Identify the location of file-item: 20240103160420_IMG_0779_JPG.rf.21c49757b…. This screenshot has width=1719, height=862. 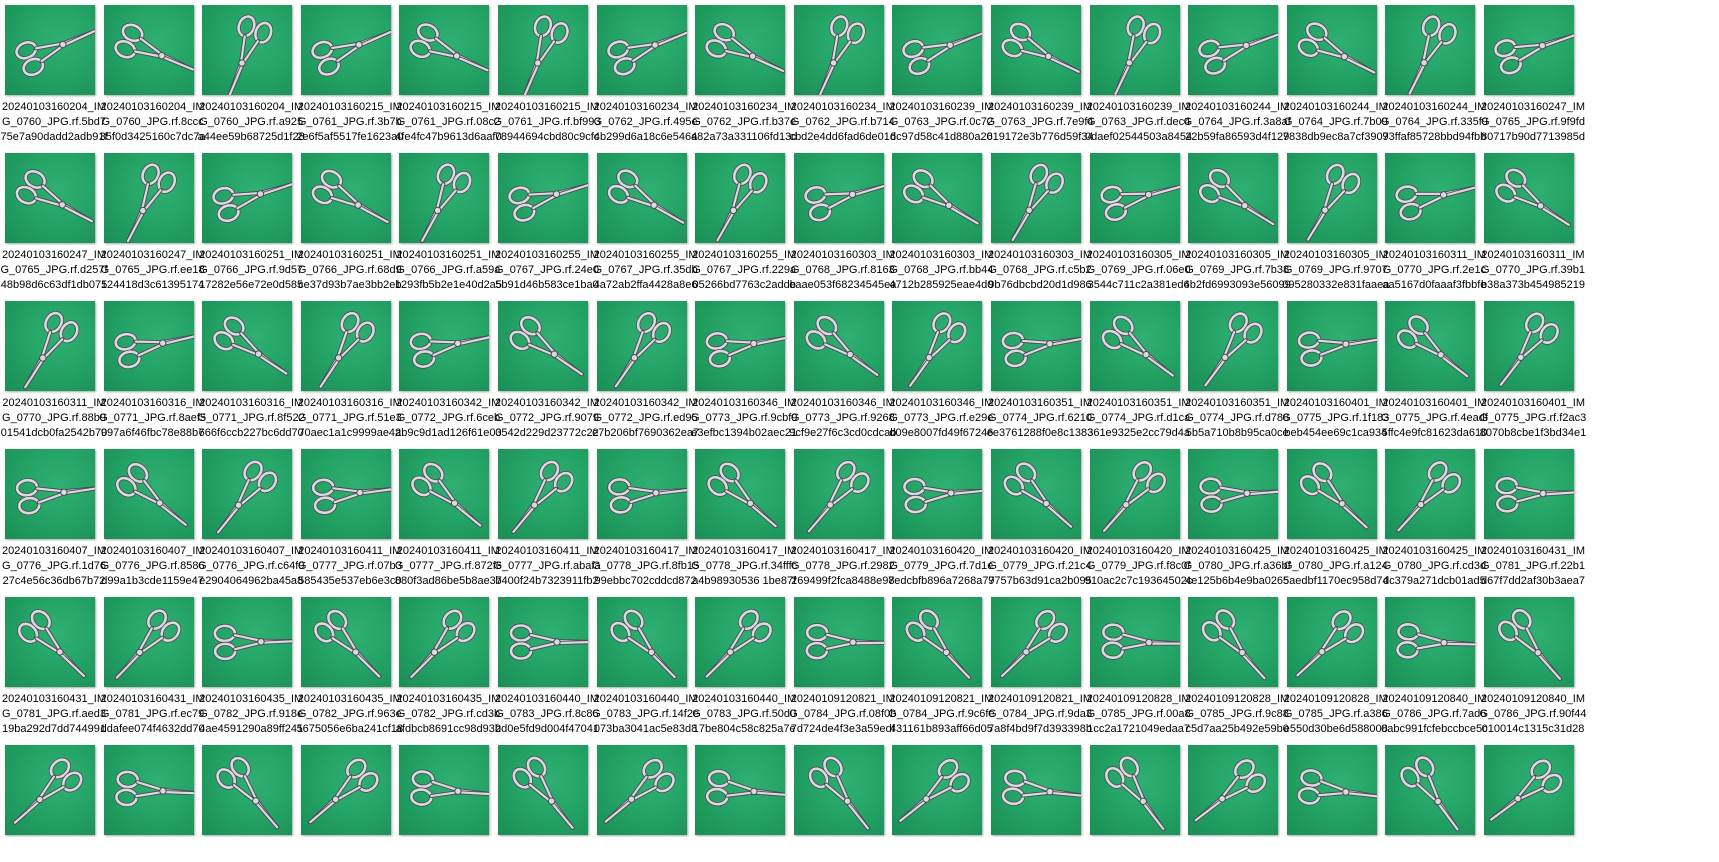
(1040, 525).